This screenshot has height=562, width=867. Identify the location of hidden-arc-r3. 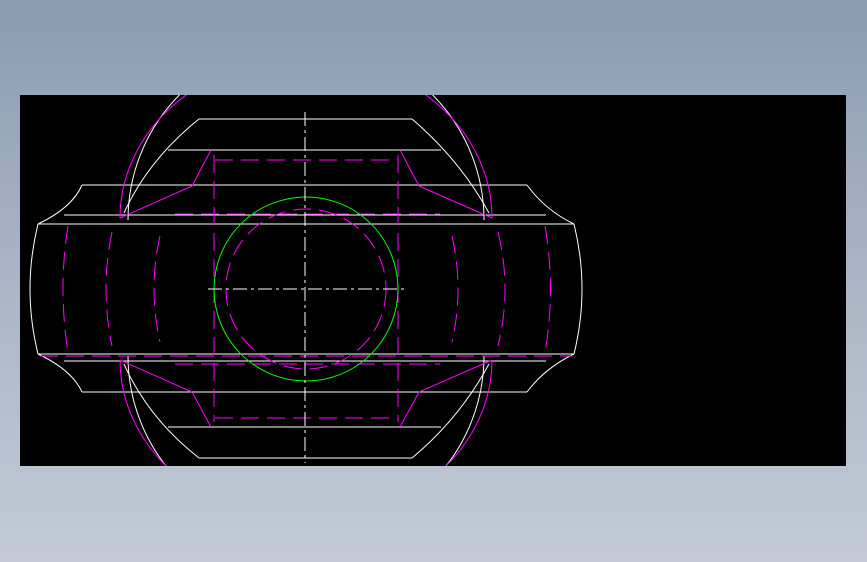
(547, 289).